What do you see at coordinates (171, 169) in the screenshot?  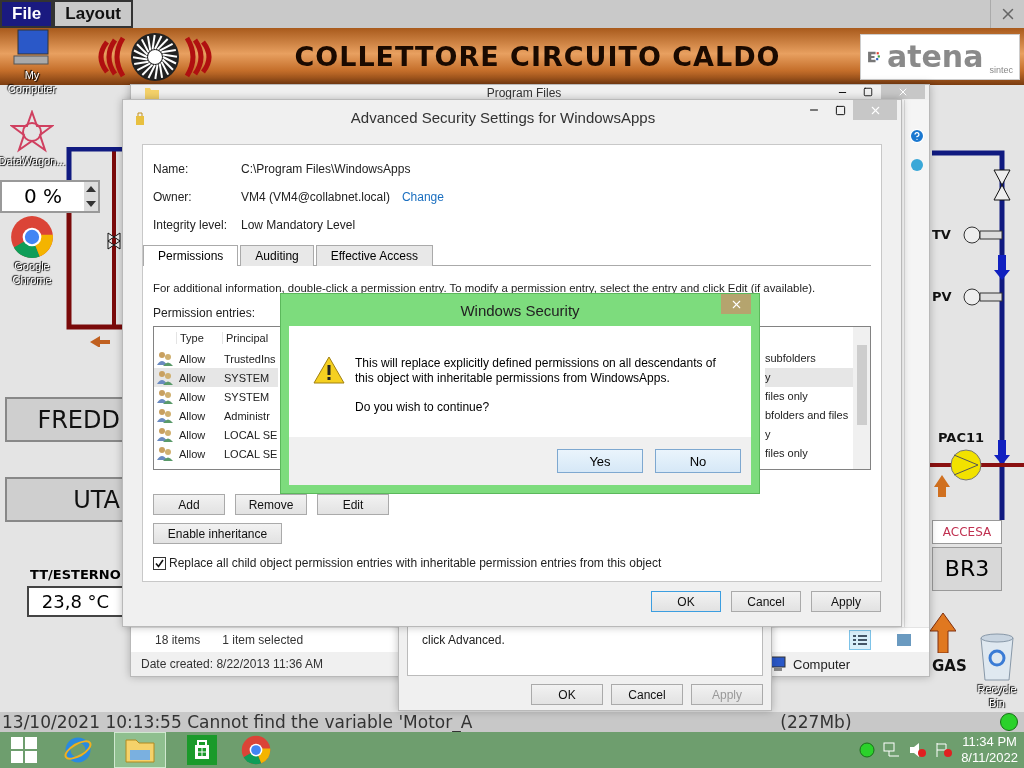 I see `field-label: Name:` at bounding box center [171, 169].